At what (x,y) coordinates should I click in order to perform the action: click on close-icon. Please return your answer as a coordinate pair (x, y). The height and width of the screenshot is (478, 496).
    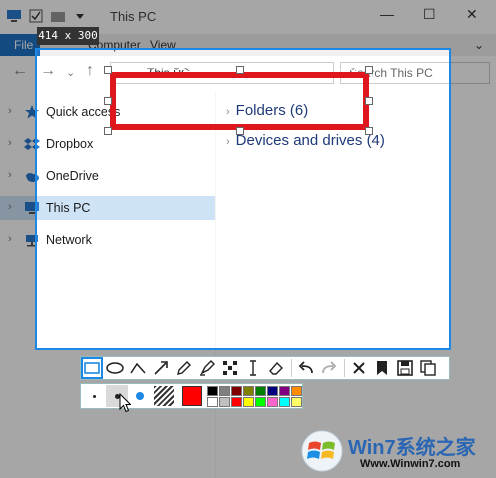
    Looking at the image, I should click on (359, 368).